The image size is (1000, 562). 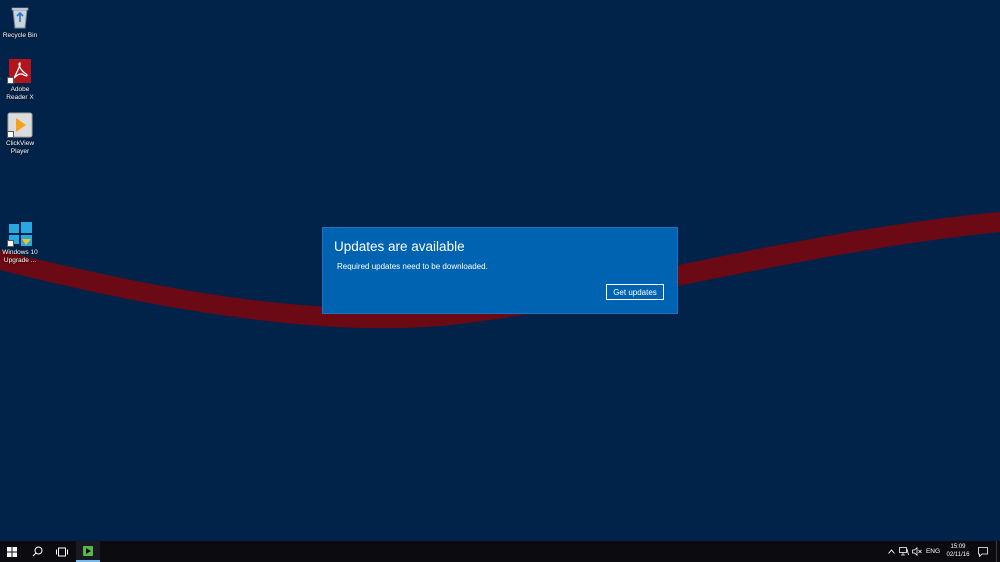 What do you see at coordinates (20, 93) in the screenshot?
I see `desktop-icon-label: Adobe Reader X` at bounding box center [20, 93].